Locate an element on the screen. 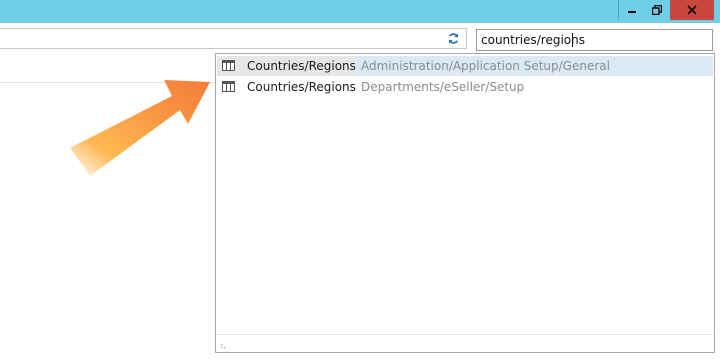 This screenshot has width=720, height=364. restore-icon is located at coordinates (657, 10).